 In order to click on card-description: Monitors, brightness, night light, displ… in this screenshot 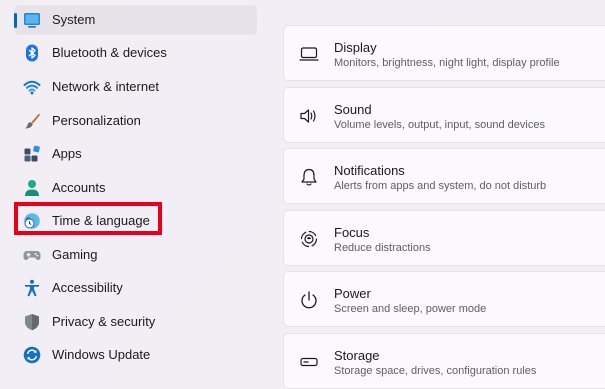, I will do `click(447, 63)`.